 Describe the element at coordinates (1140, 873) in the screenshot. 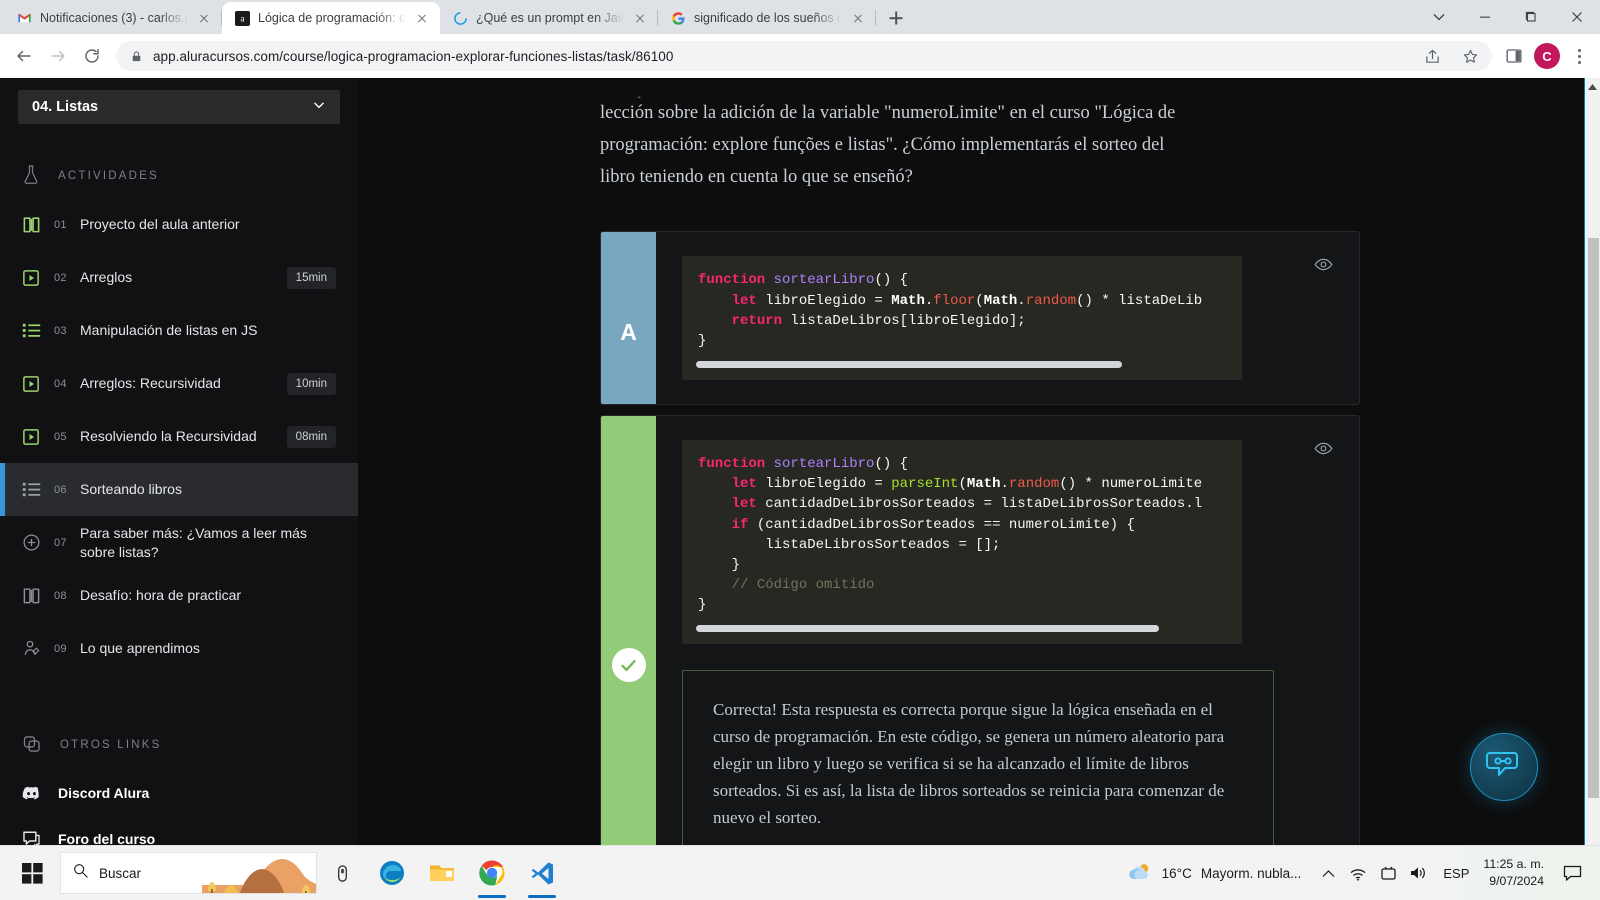

I see `cloud-sun-icon` at that location.